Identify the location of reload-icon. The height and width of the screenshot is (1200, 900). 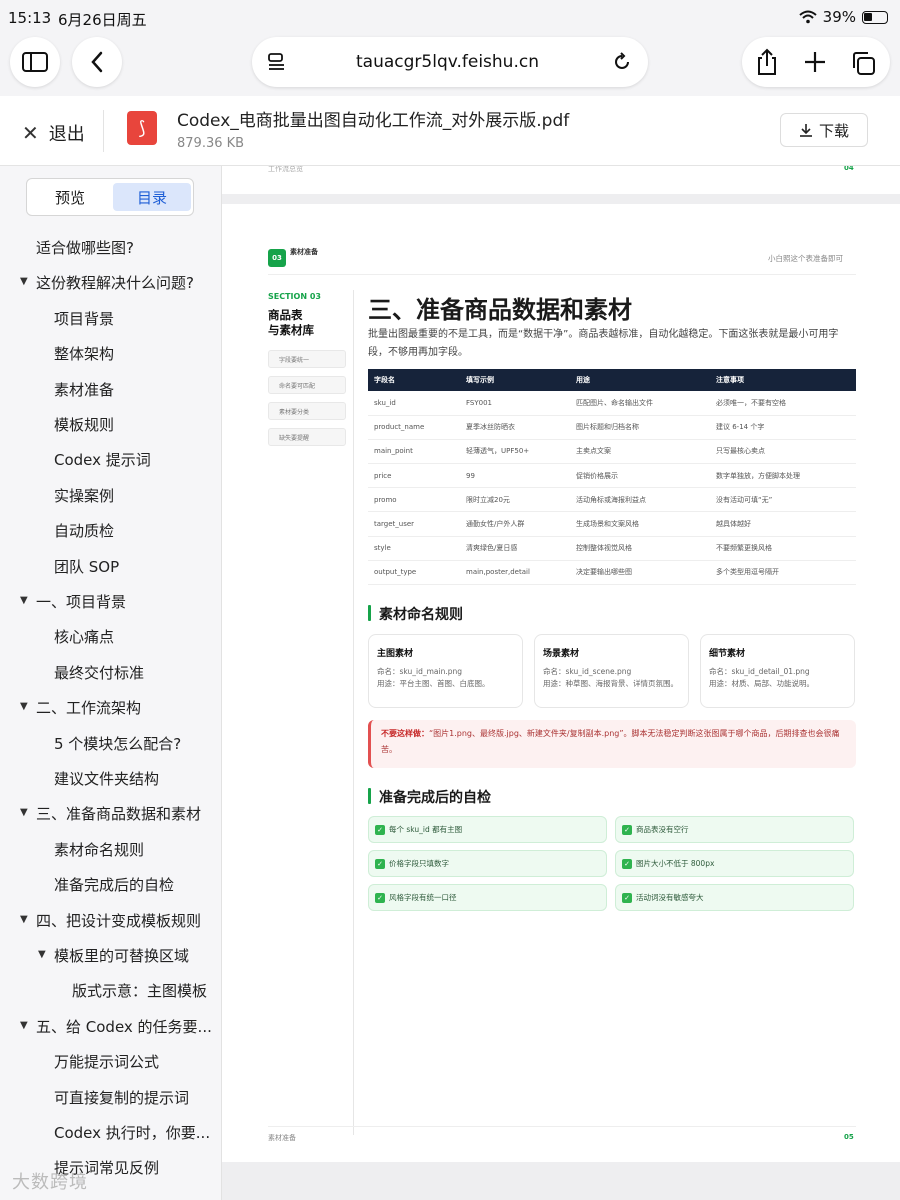
(622, 62).